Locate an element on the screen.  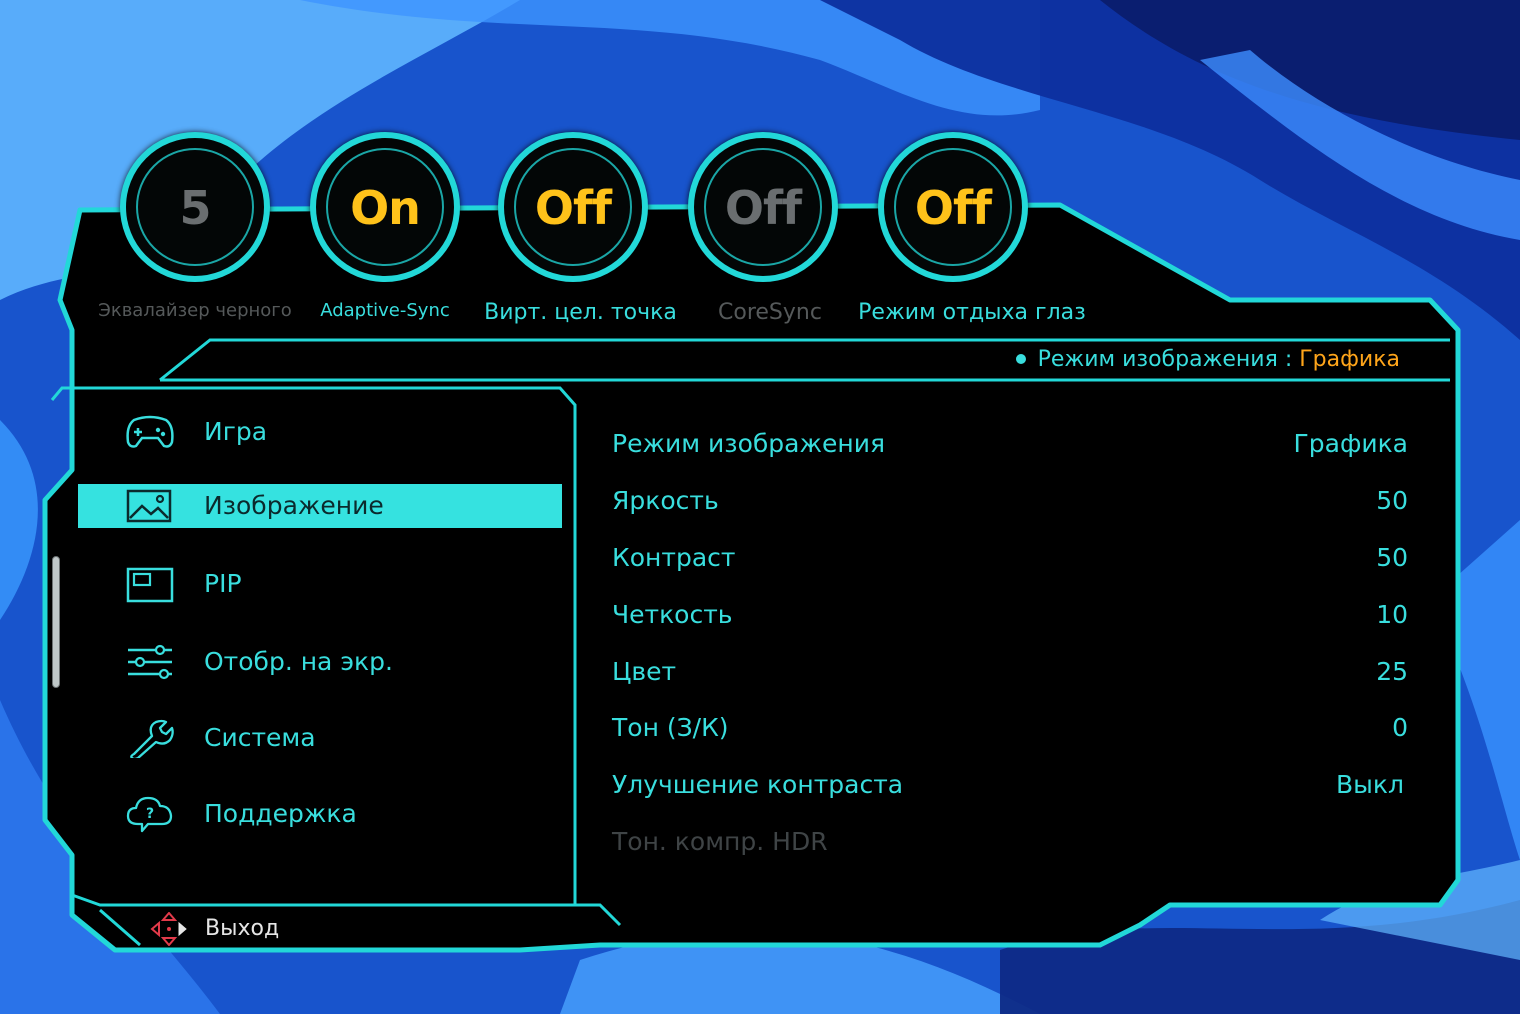
setting-label: Улучшение контраста is located at coordinates (758, 784).